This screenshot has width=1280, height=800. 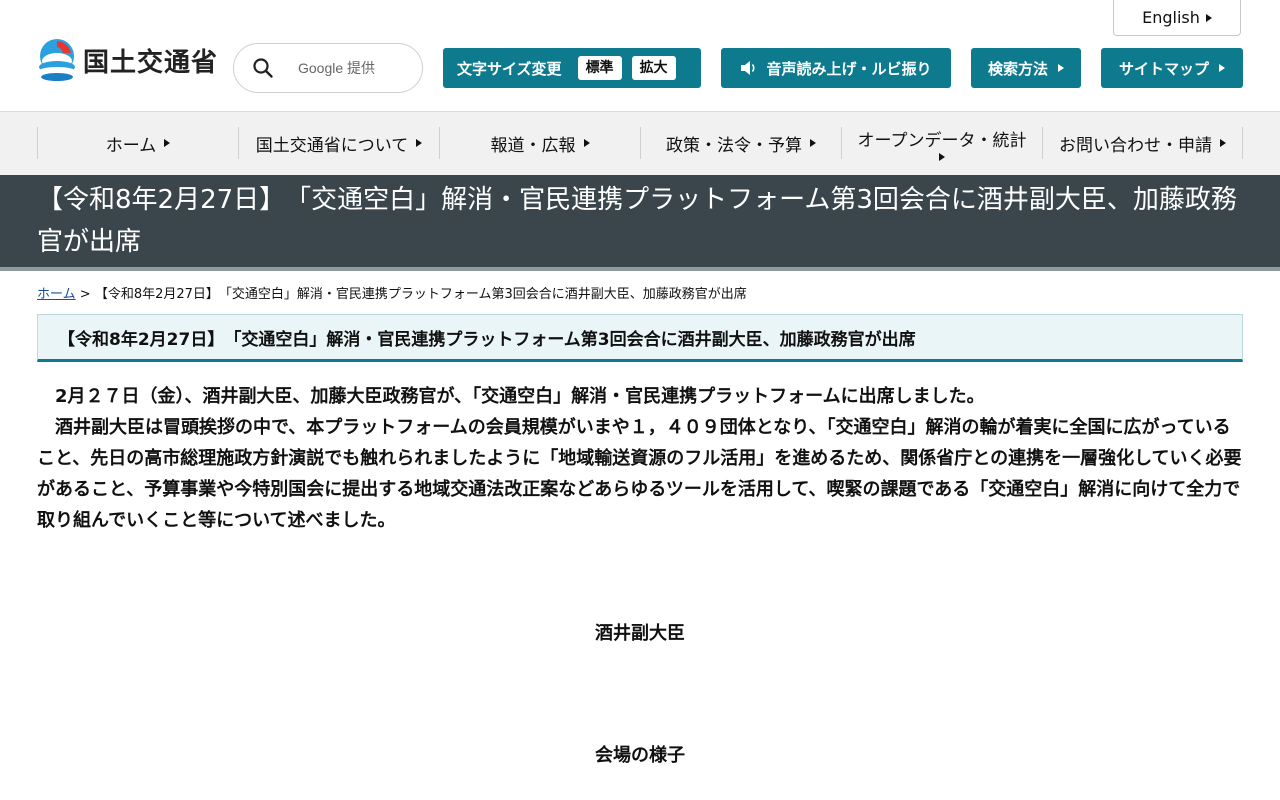 What do you see at coordinates (653, 68) in the screenshot?
I see `font-size-large-button: 拡大` at bounding box center [653, 68].